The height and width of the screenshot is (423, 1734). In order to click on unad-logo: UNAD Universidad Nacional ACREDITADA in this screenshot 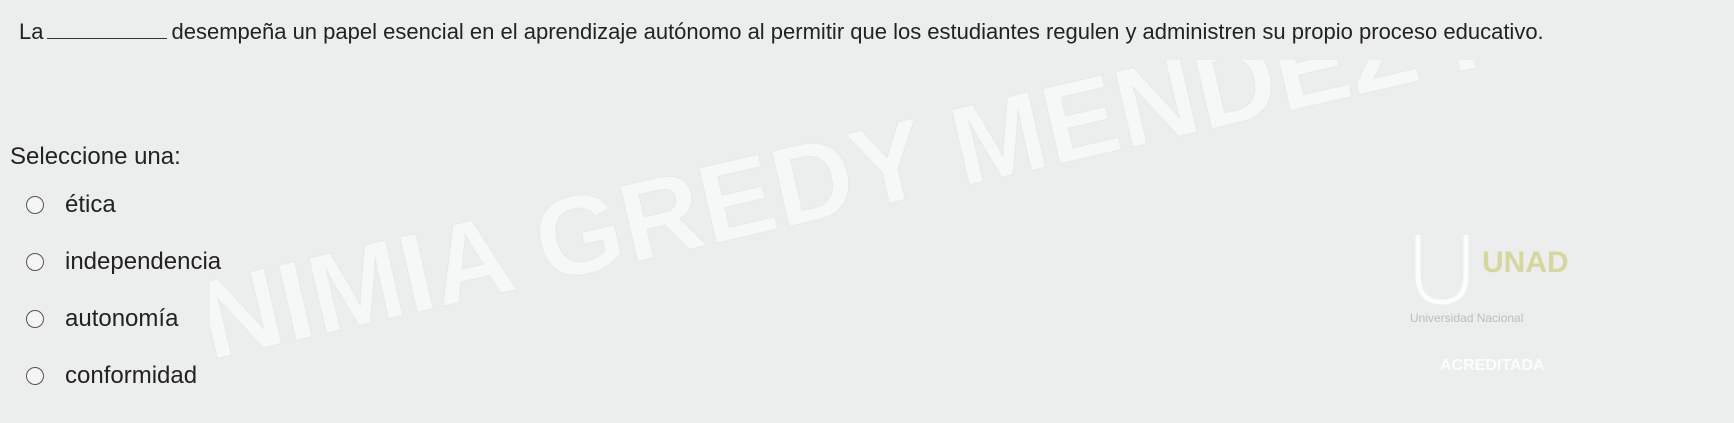, I will do `click(1489, 304)`.